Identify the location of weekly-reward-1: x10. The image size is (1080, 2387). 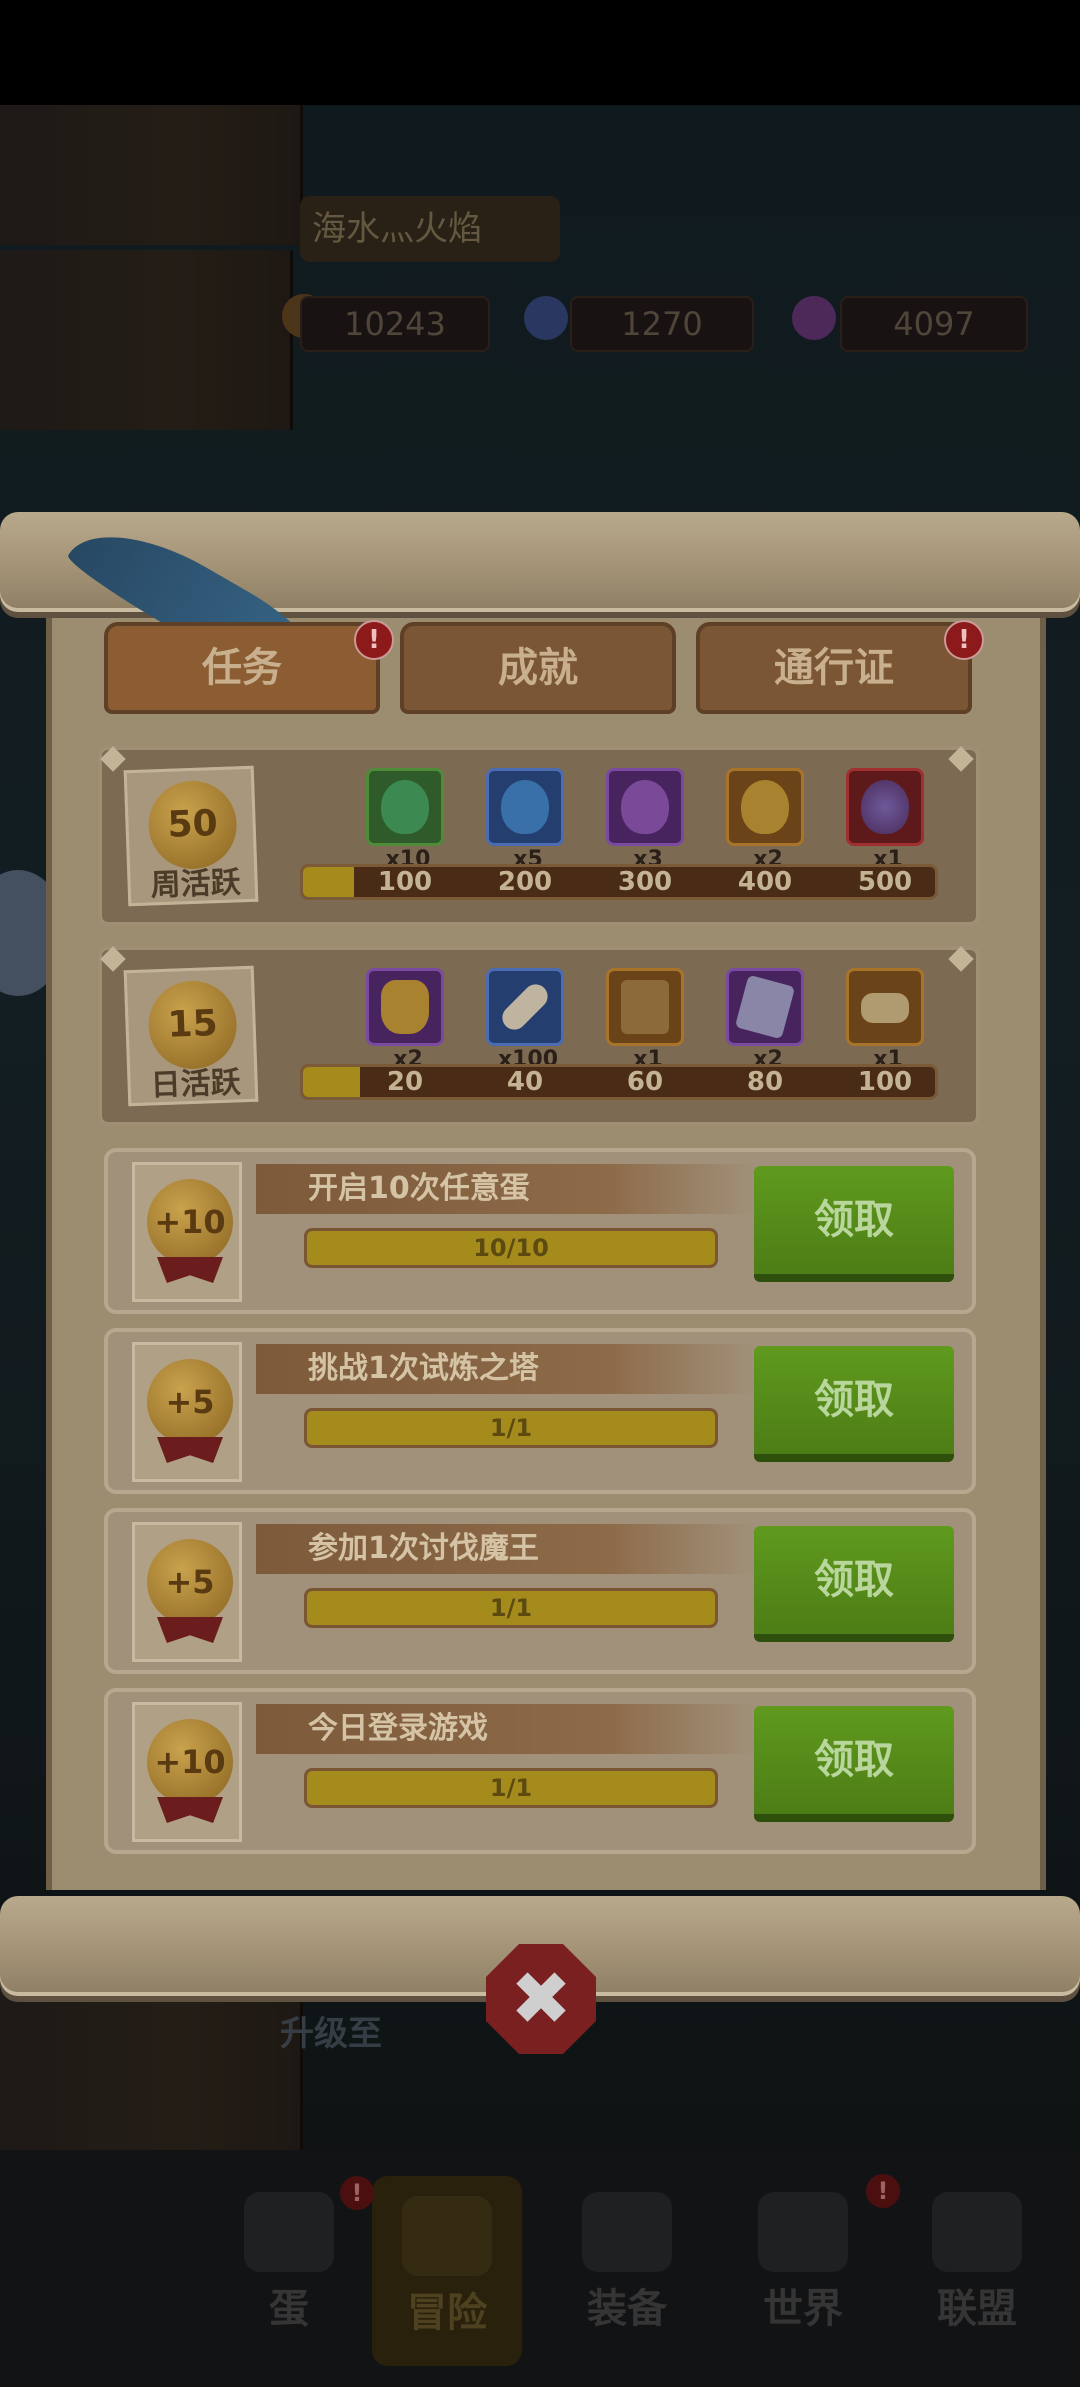
(405, 819).